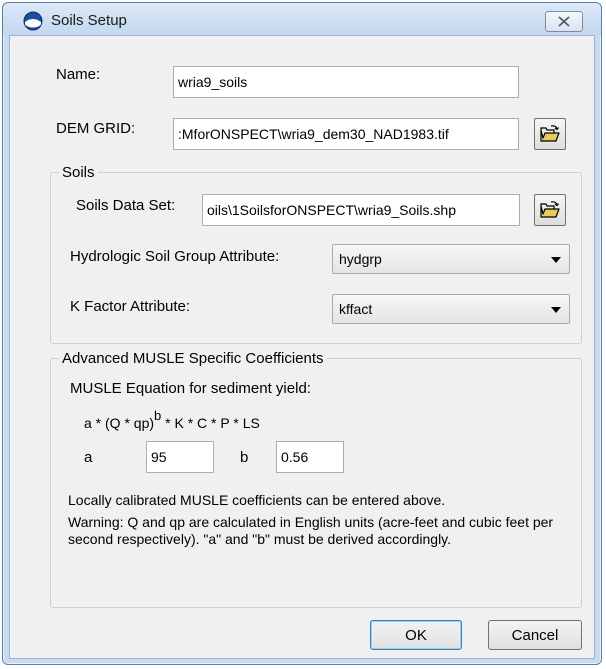 This screenshot has width=606, height=669. I want to click on musle-equation: a * (Q * qp)b * K * C * P * LS, so click(172, 419).